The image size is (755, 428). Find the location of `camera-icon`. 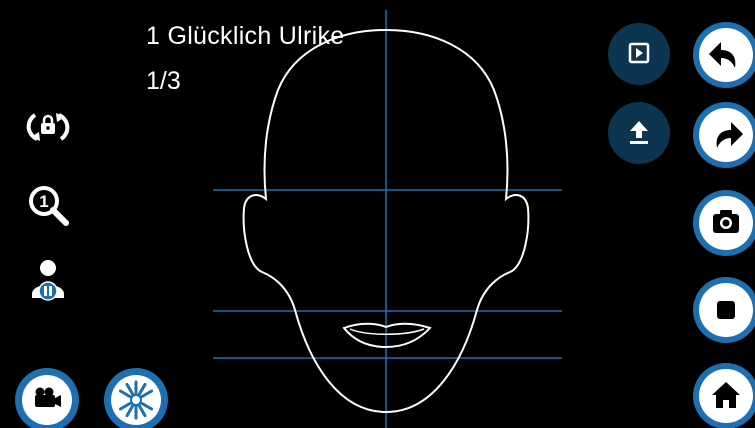

camera-icon is located at coordinates (726, 223).